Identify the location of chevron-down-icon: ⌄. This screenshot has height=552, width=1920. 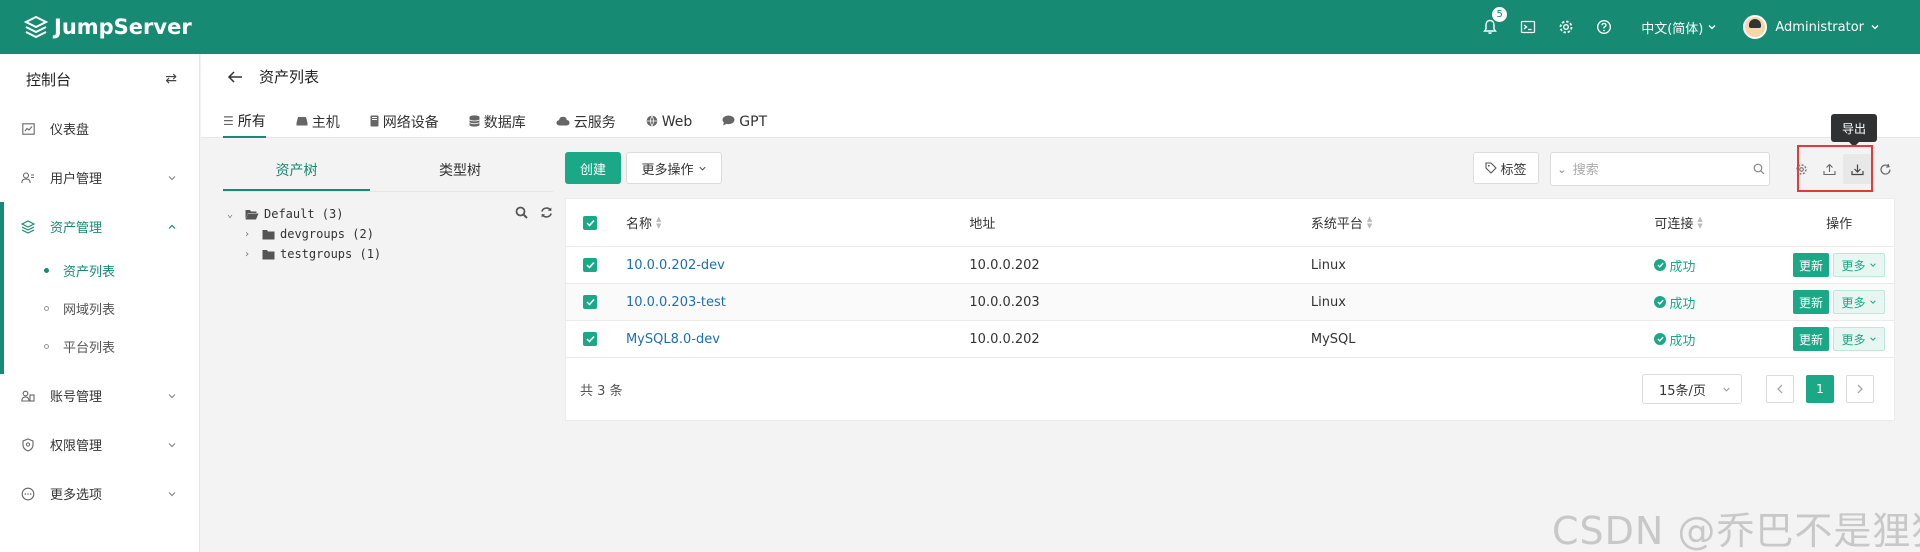
(1562, 169).